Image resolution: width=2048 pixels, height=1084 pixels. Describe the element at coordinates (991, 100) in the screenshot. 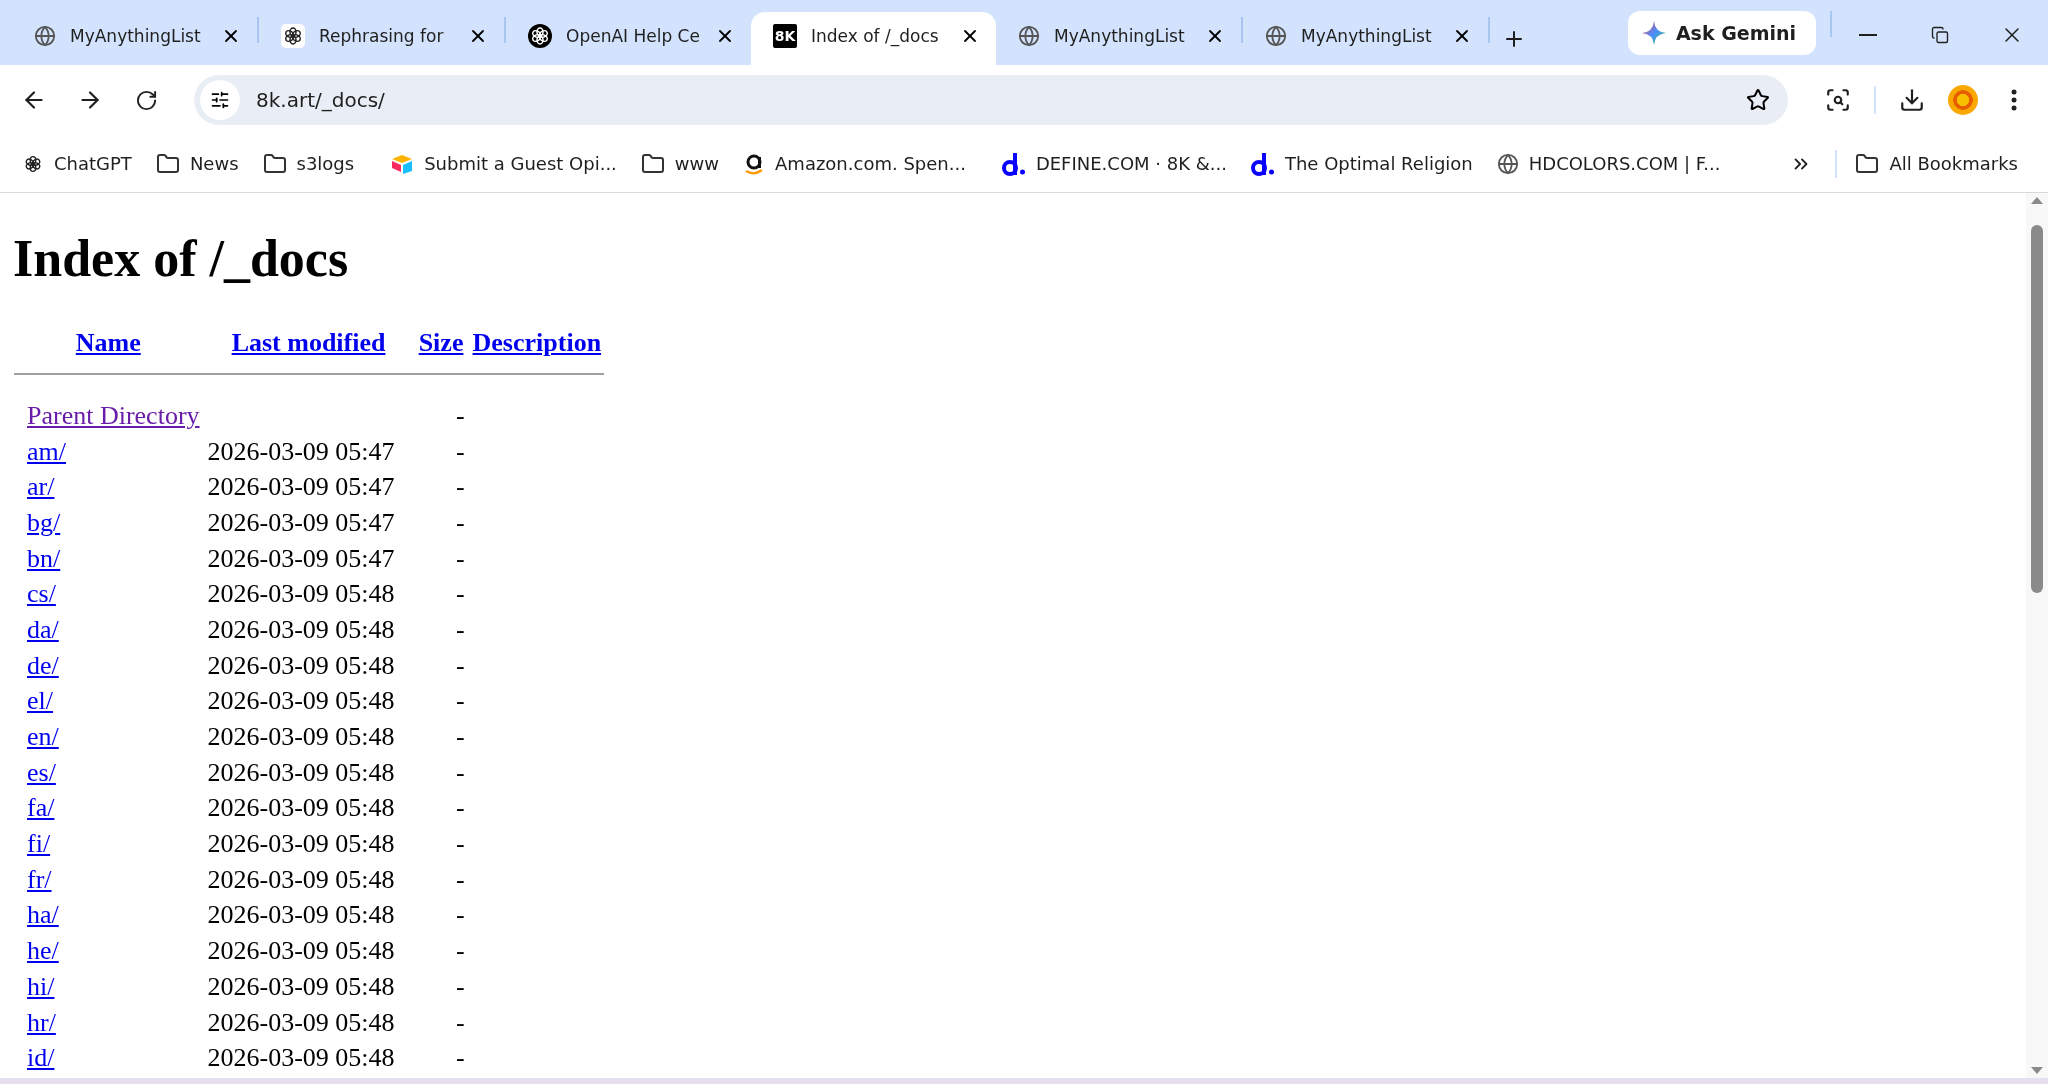

I see `address-field: 8k.art/_docs/` at that location.